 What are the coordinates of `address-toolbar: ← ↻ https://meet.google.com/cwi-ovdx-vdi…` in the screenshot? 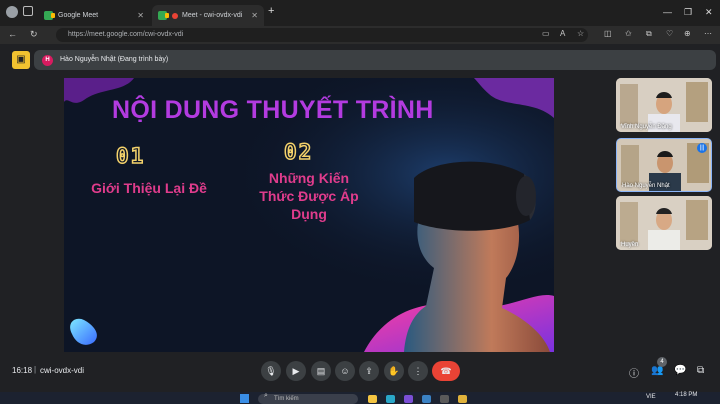 It's located at (360, 35).